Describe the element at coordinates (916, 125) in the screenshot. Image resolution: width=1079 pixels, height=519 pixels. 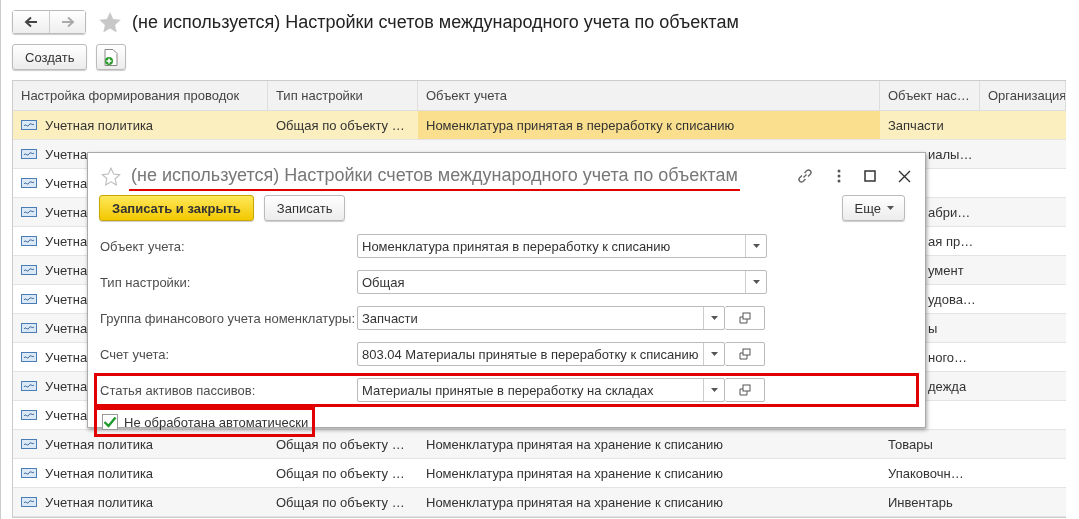
I see `cell-text: Запчасти` at that location.